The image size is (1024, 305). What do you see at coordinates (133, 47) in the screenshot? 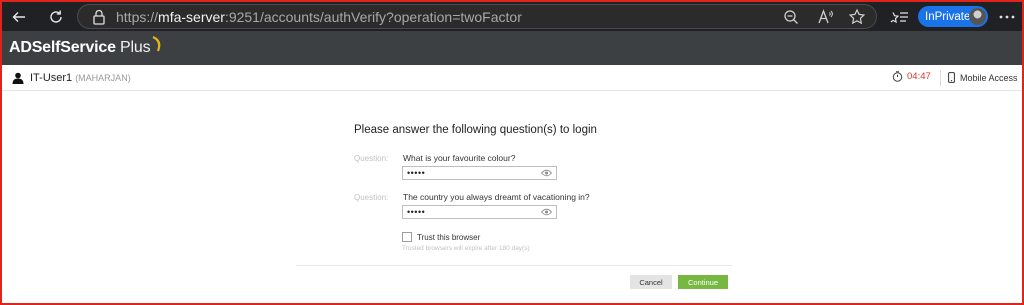
I see `logo-plus-text: Plus` at bounding box center [133, 47].